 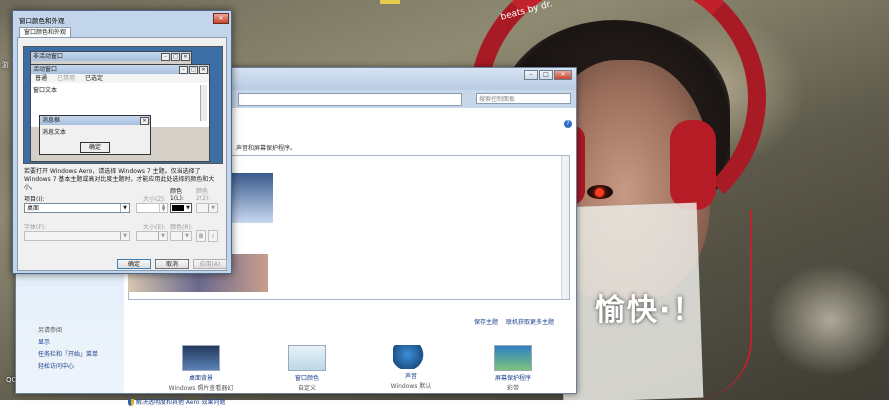 What do you see at coordinates (210, 264) in the screenshot?
I see `apply-button: 应用(A)` at bounding box center [210, 264].